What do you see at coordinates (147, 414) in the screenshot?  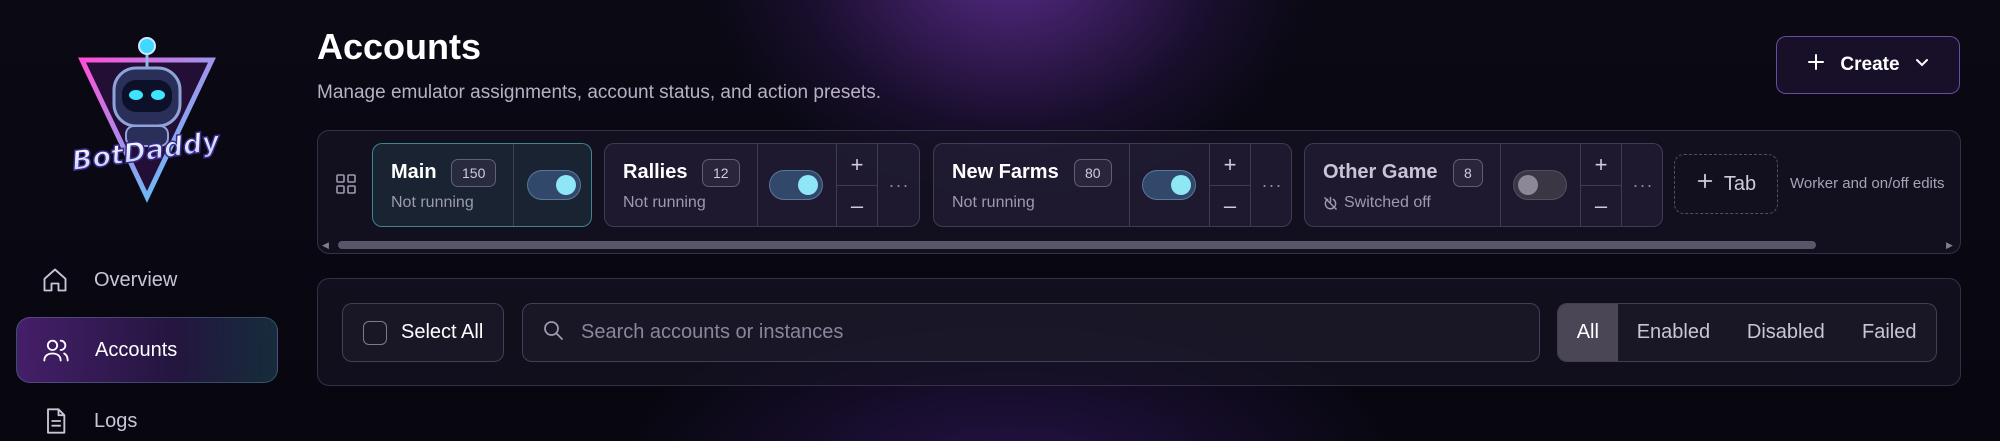 I see `sidebar-item-logs: Logs` at bounding box center [147, 414].